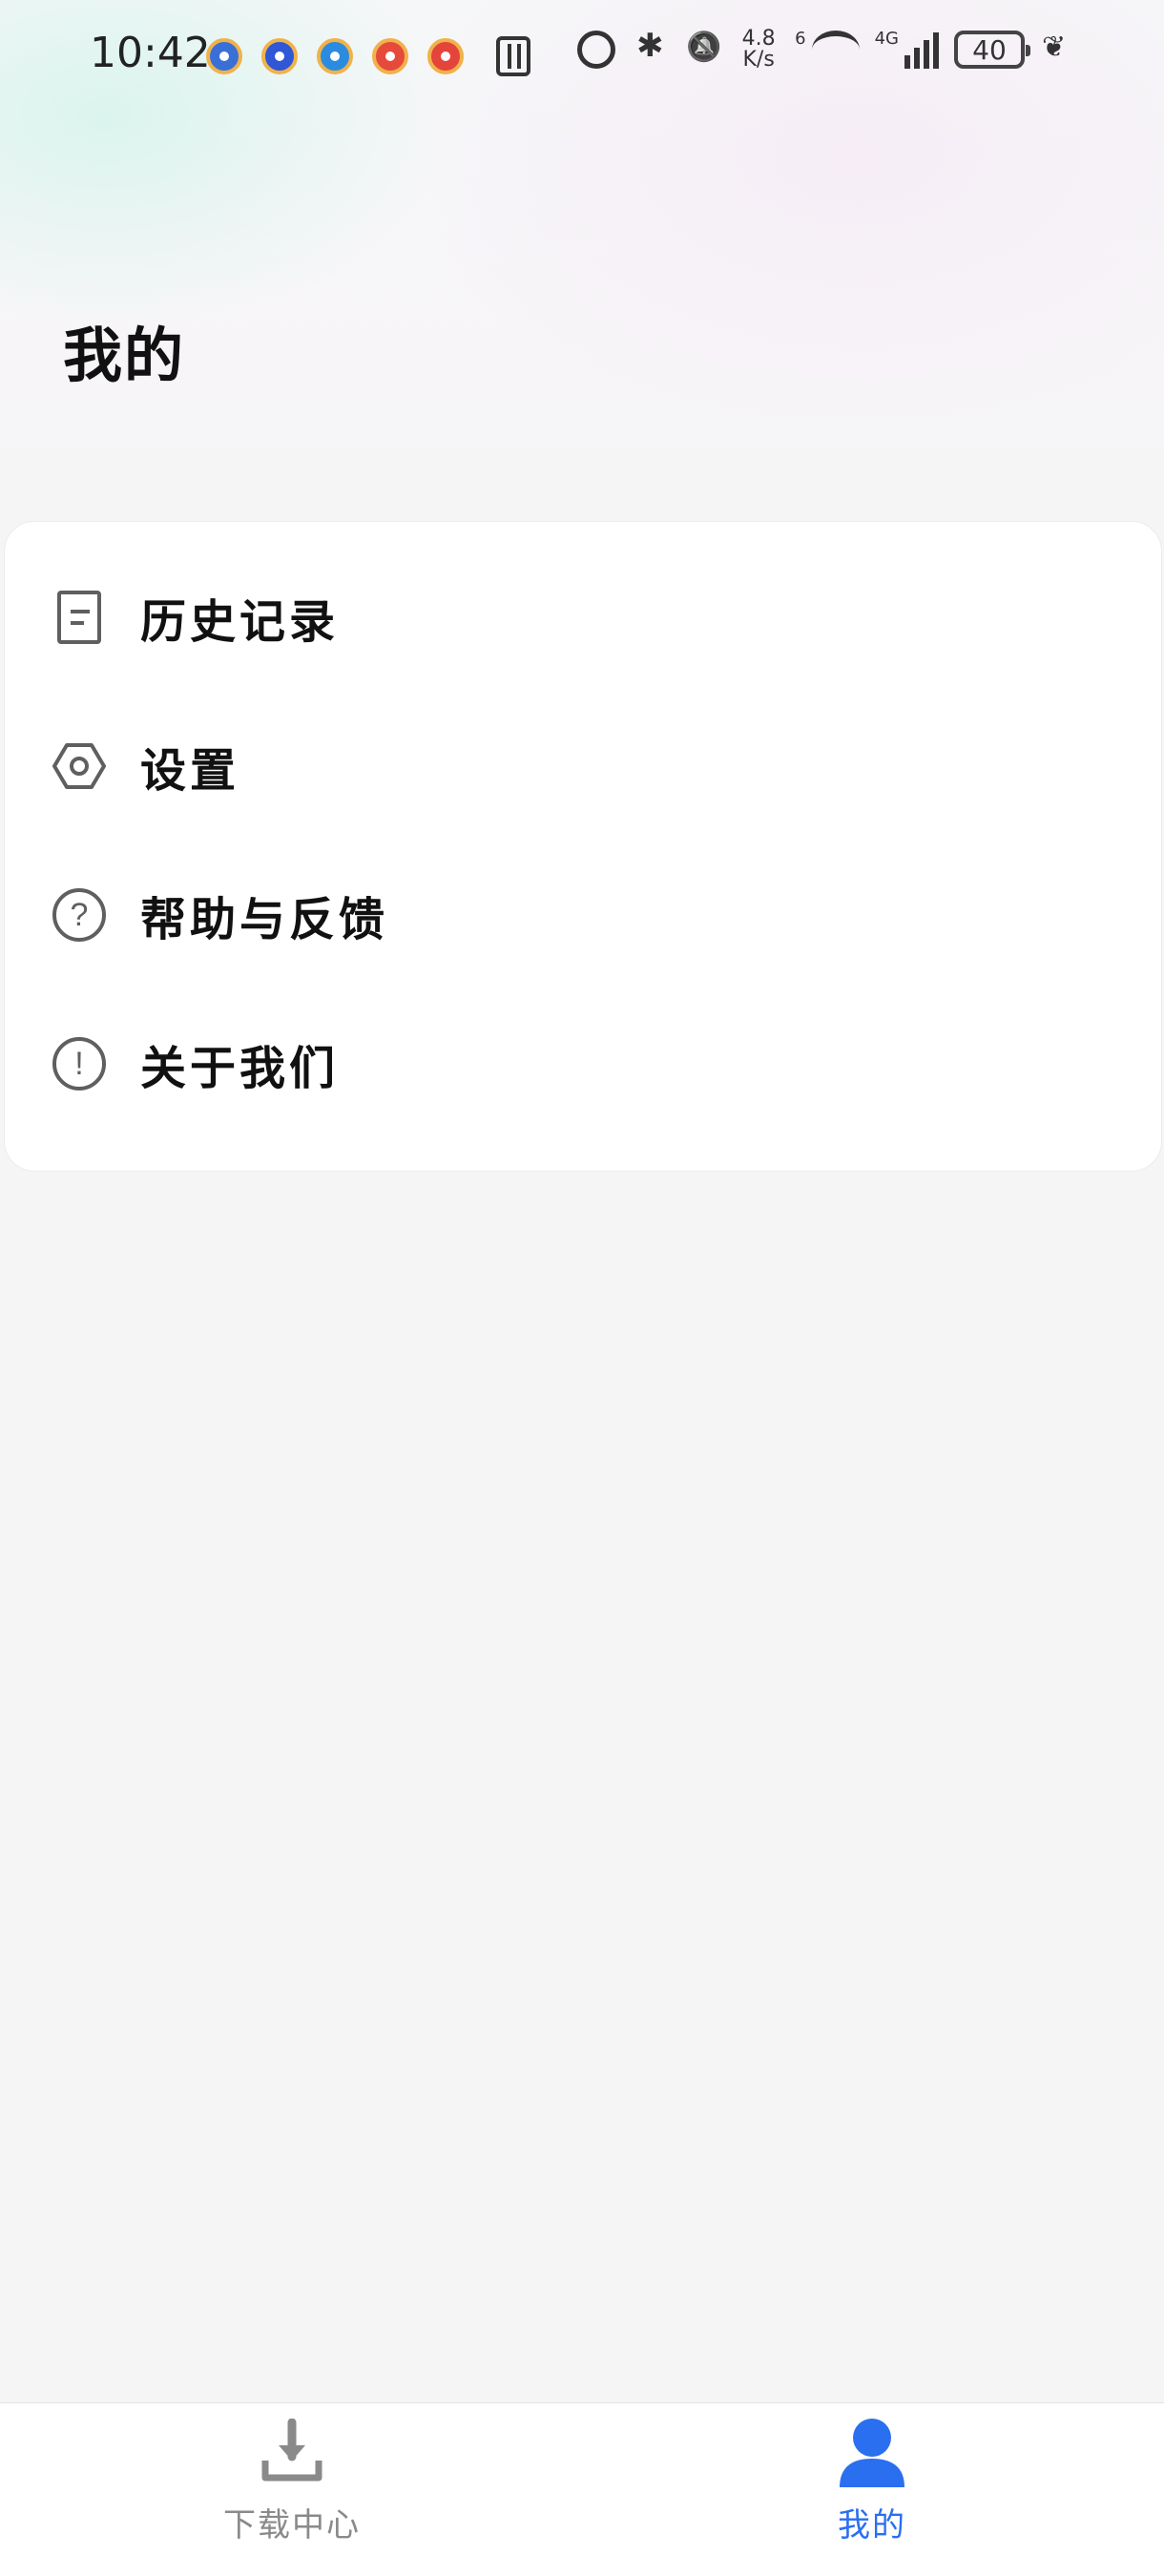  What do you see at coordinates (597, 50) in the screenshot?
I see `alarm-icon` at bounding box center [597, 50].